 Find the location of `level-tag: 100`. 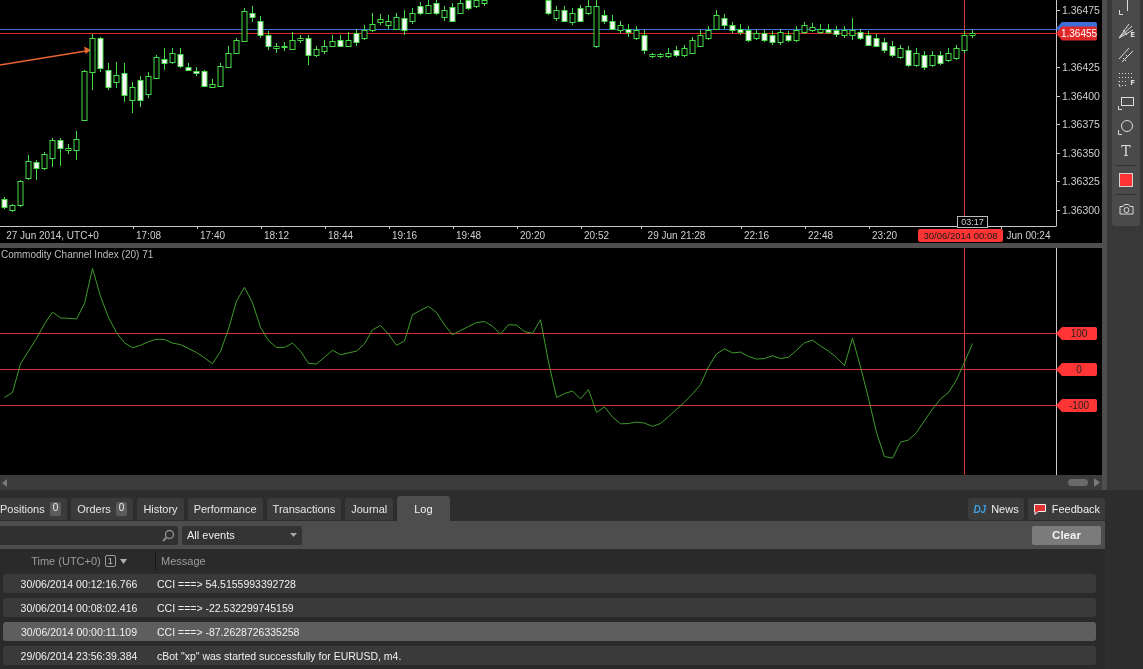

level-tag: 100 is located at coordinates (1076, 333).